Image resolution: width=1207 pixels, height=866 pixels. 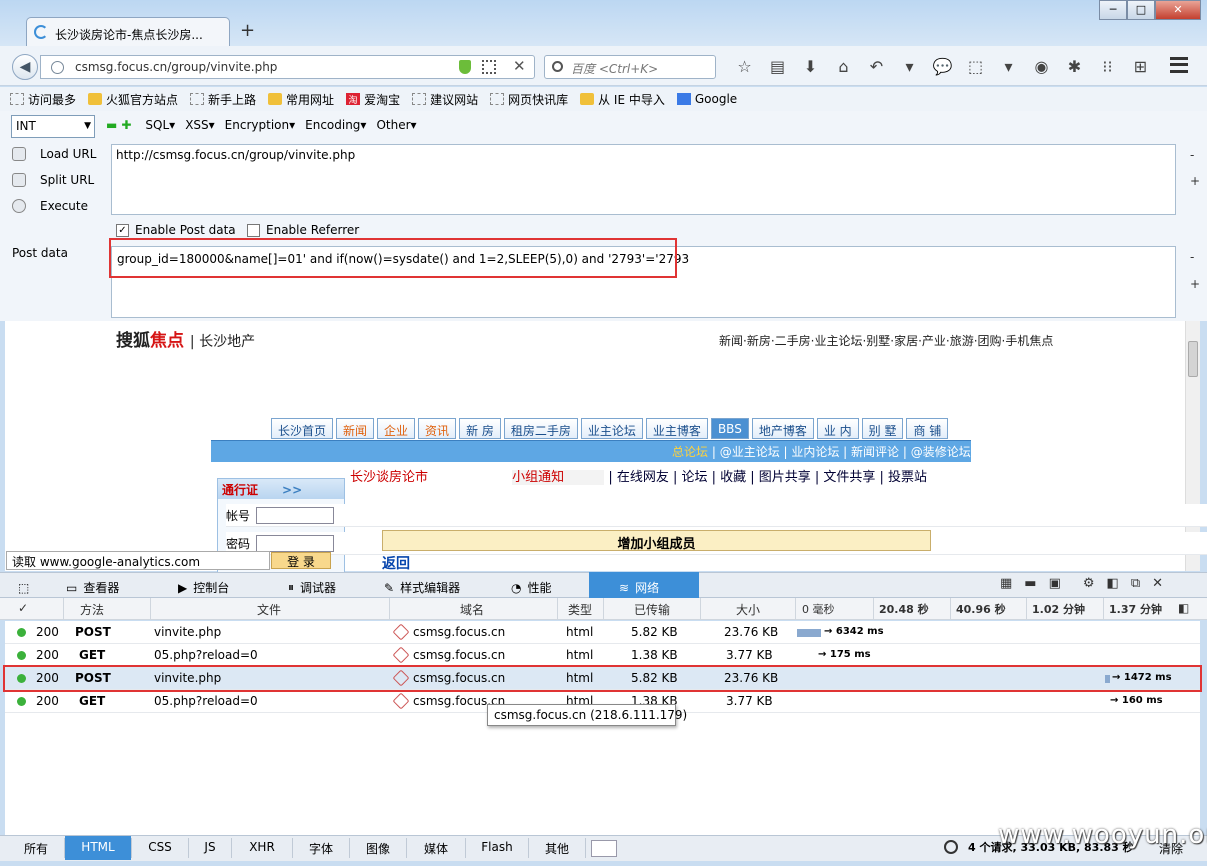 I want to click on nav-item-active: BBS, so click(x=729, y=428).